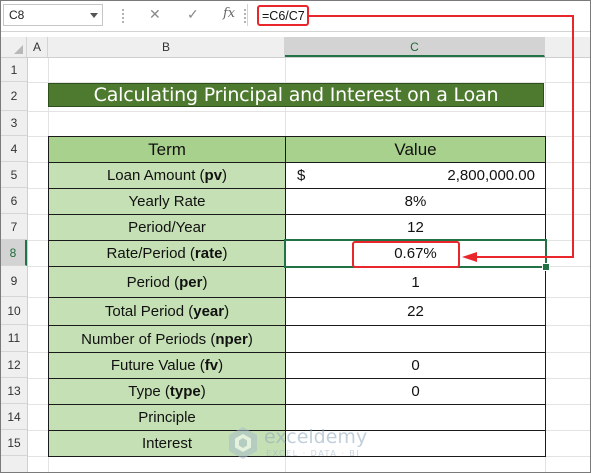 The height and width of the screenshot is (473, 591). What do you see at coordinates (14, 281) in the screenshot?
I see `row-header-9: 9` at bounding box center [14, 281].